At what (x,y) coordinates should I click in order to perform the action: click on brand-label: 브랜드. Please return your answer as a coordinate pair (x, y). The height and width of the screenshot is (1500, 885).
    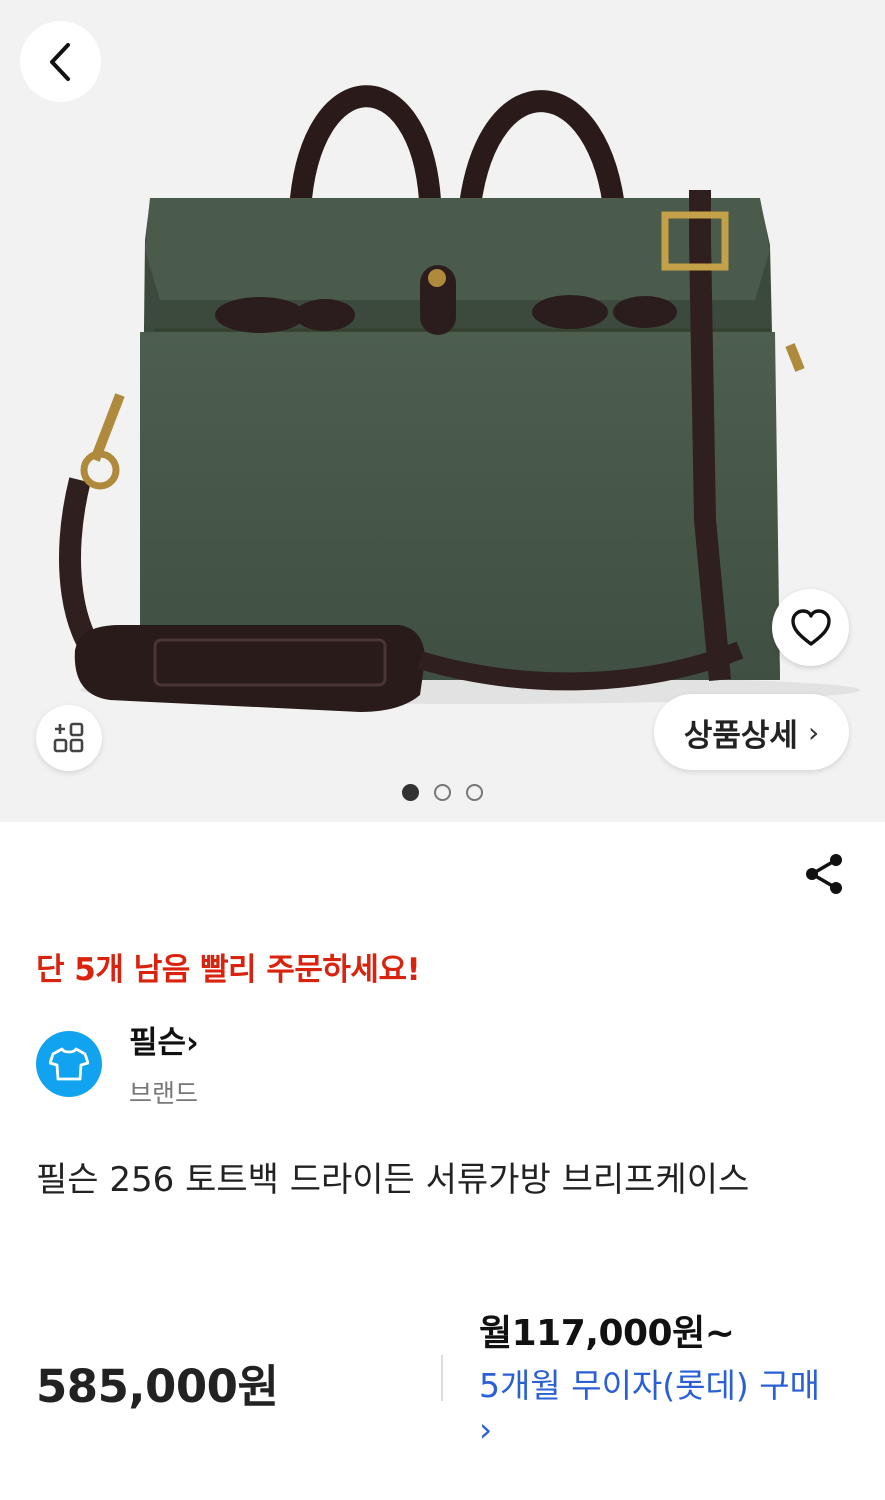
    Looking at the image, I should click on (164, 1093).